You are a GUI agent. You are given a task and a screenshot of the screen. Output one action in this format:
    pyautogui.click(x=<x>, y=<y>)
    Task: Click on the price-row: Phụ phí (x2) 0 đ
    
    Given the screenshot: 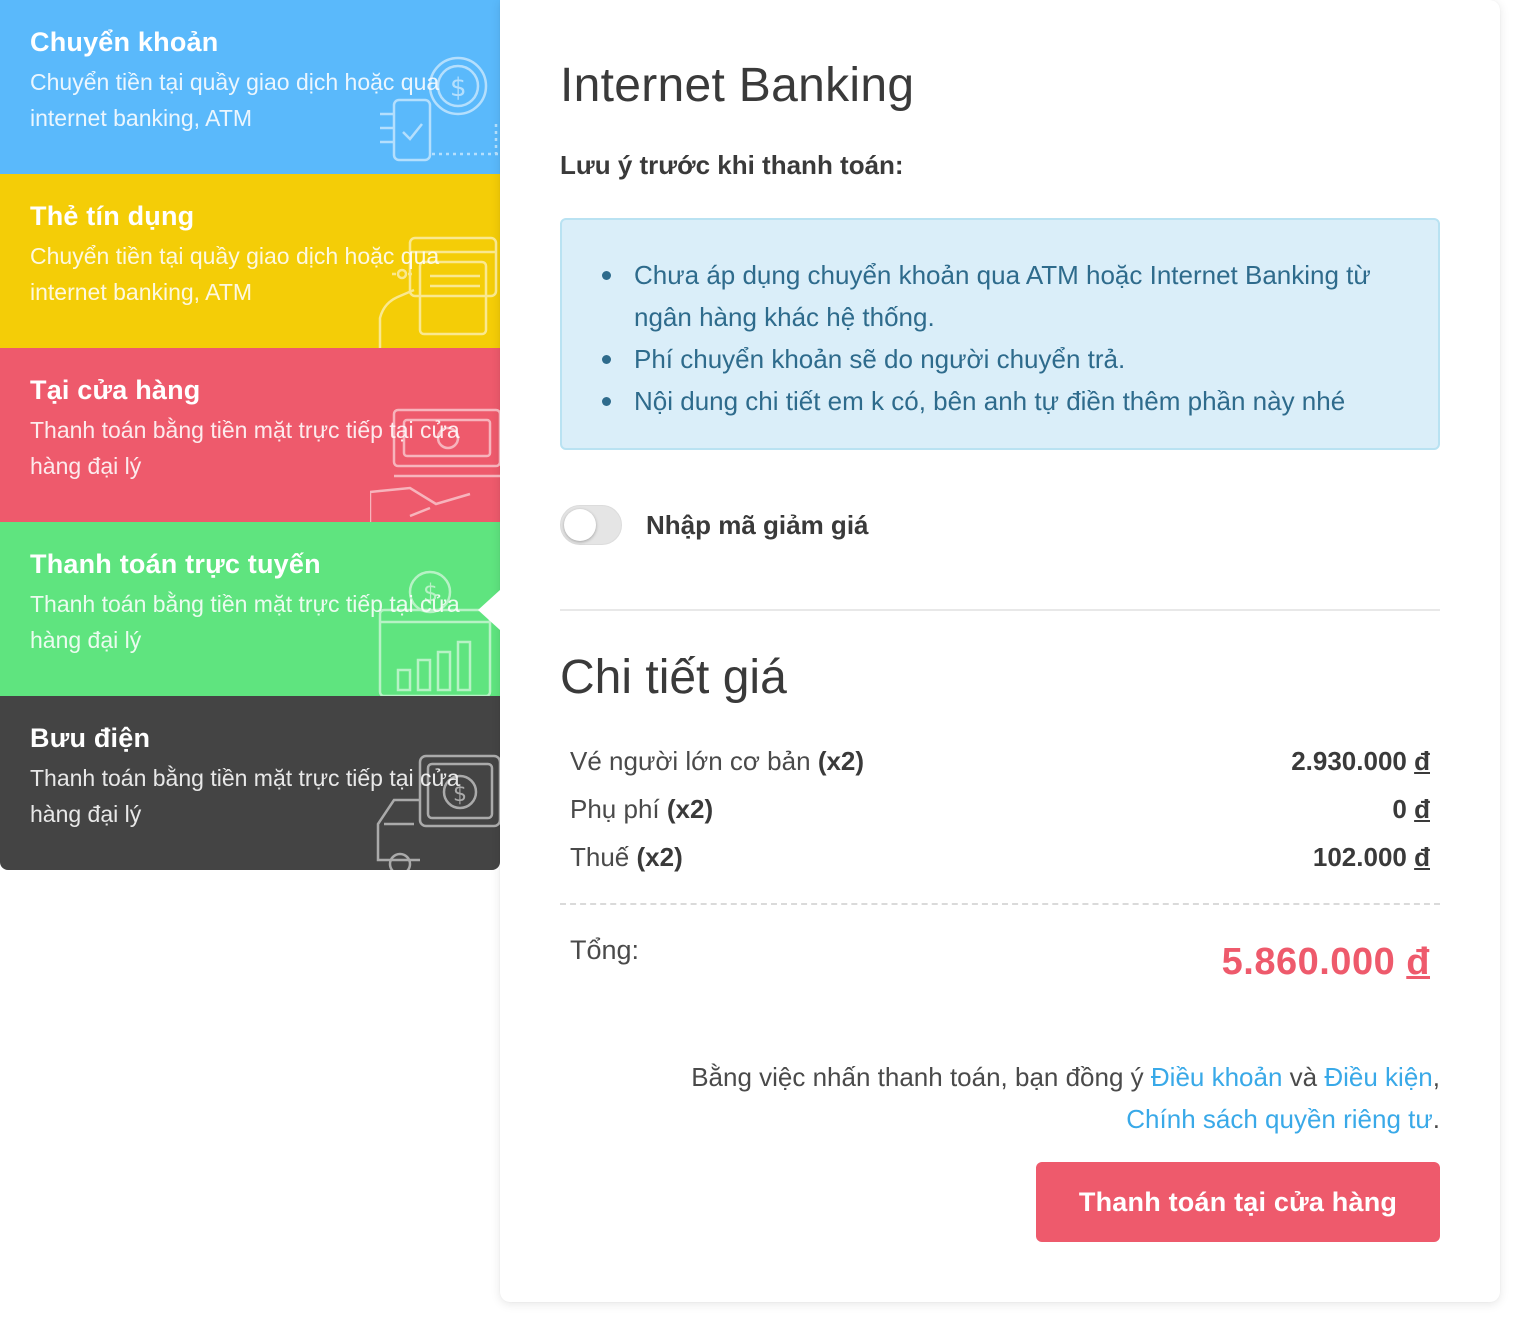 What is the action you would take?
    pyautogui.click(x=1000, y=812)
    